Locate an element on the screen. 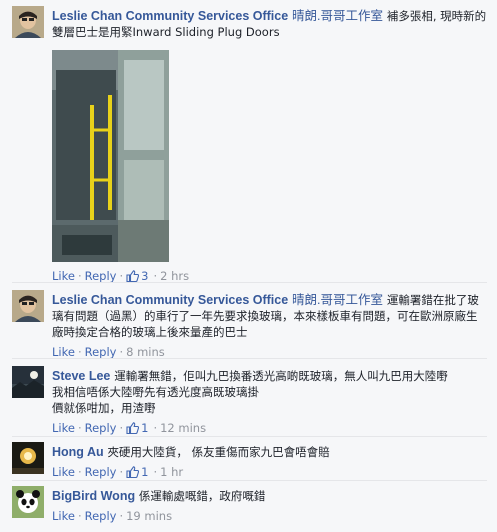 The height and width of the screenshot is (532, 497). author-name: BigBird Wong is located at coordinates (93, 496).